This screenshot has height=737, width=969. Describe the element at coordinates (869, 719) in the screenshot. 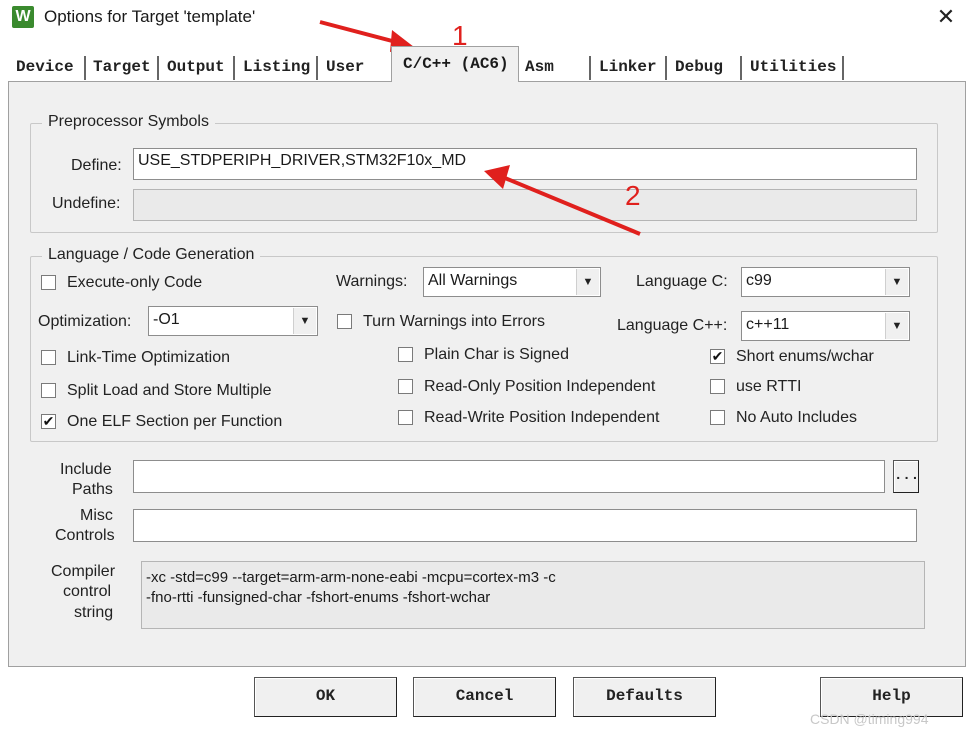

I see `watermark: CSDN @timing994` at that location.